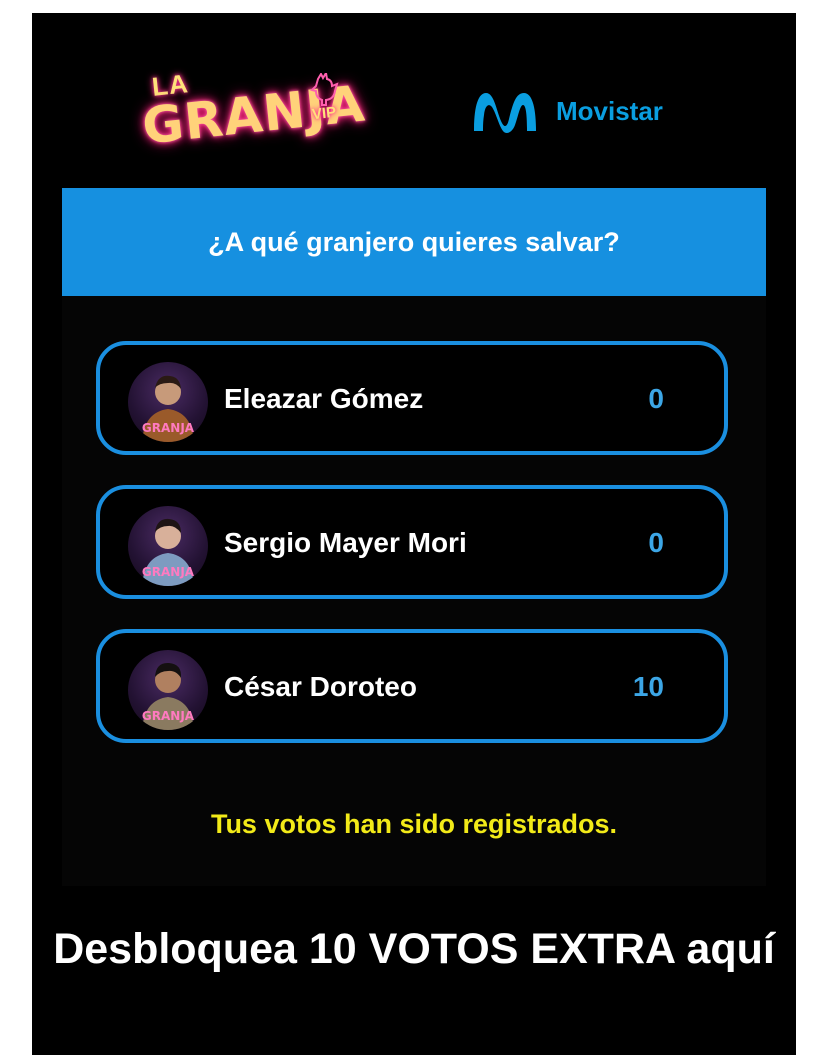  What do you see at coordinates (505, 113) in the screenshot?
I see `movistar-m-icon` at bounding box center [505, 113].